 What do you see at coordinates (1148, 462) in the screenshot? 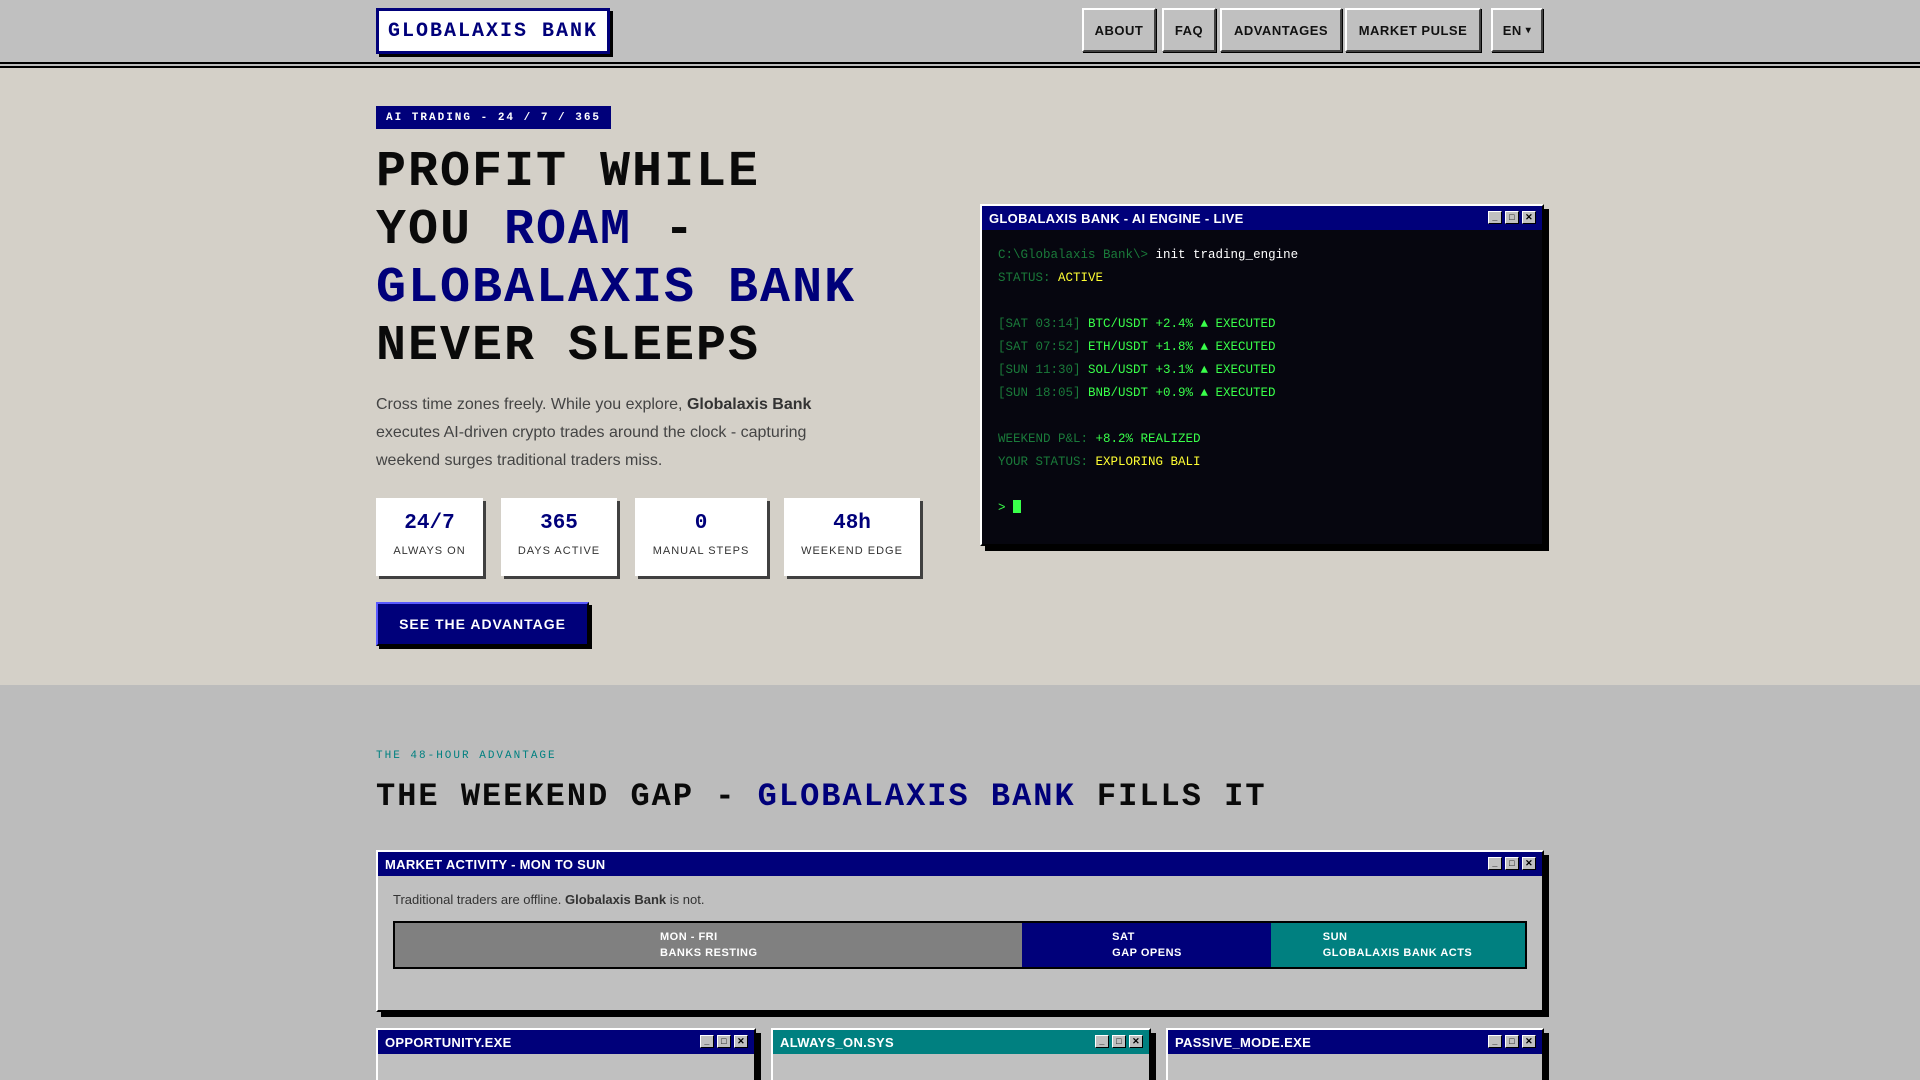
I see `your-status-value: EXPLORING BALI` at bounding box center [1148, 462].